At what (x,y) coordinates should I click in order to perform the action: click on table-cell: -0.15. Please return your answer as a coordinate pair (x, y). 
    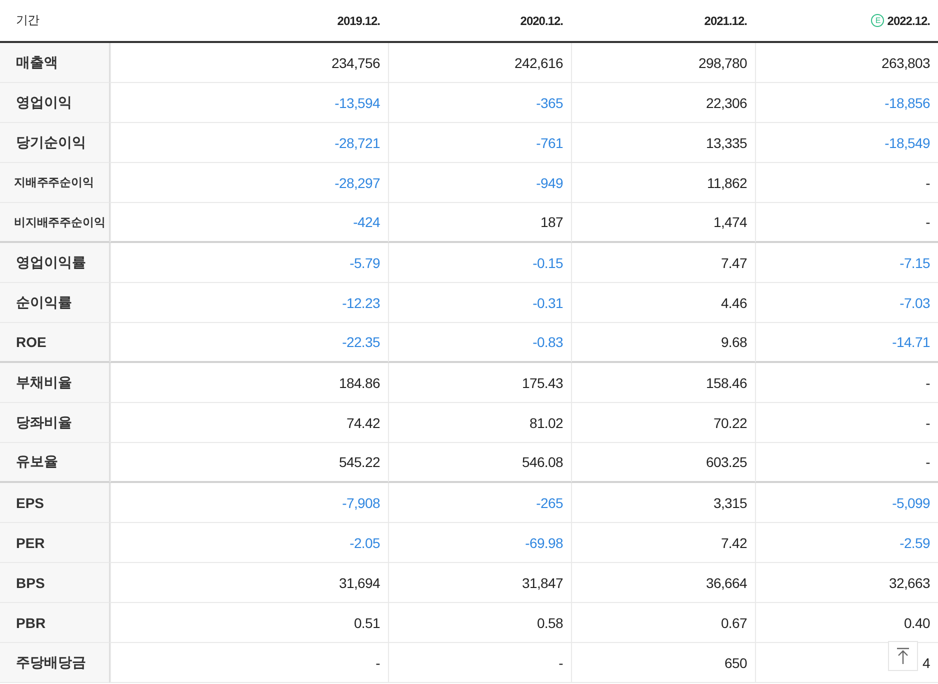
    Looking at the image, I should click on (479, 263).